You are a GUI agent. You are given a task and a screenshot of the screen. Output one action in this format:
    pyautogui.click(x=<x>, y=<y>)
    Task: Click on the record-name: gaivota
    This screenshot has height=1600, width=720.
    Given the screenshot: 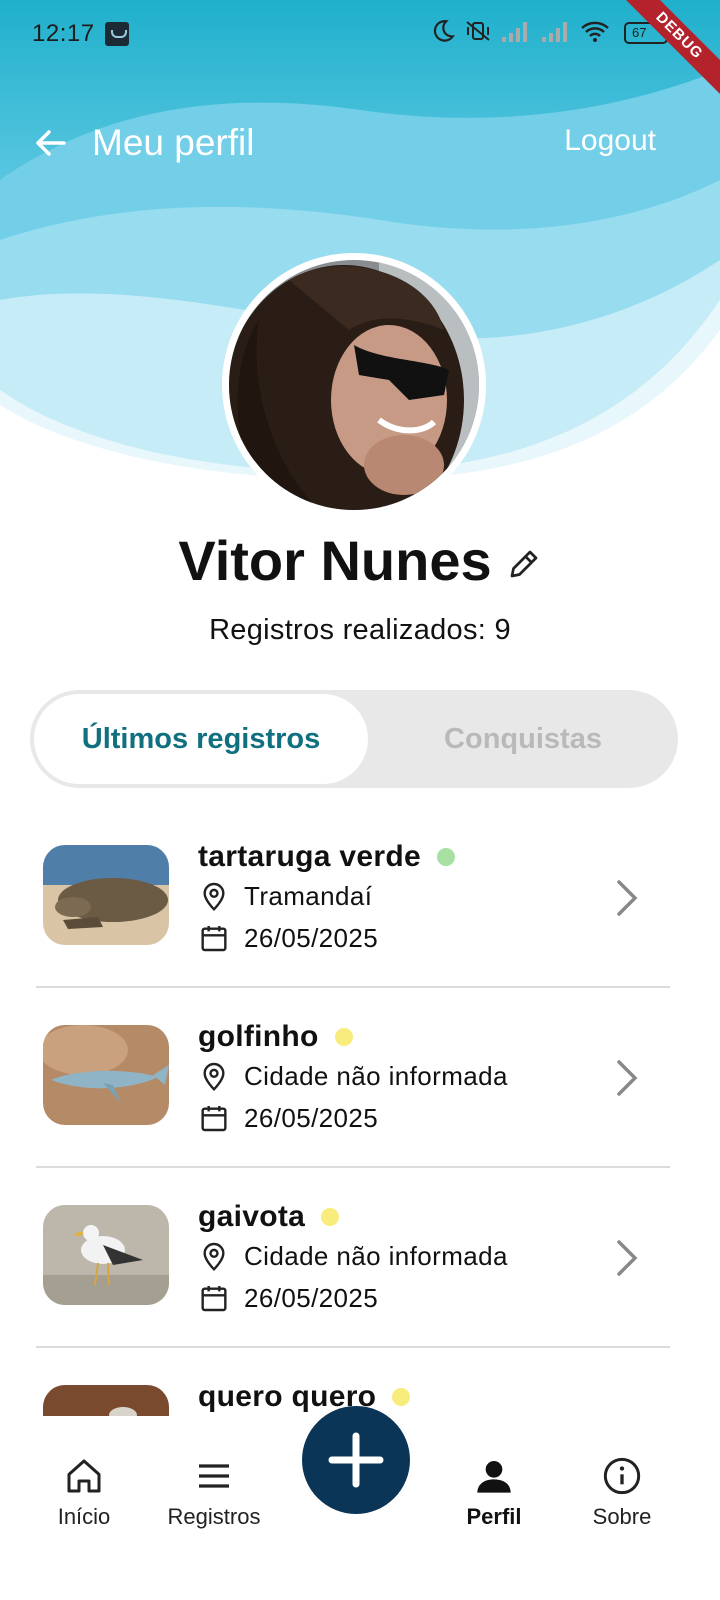 What is the action you would take?
    pyautogui.click(x=252, y=1216)
    